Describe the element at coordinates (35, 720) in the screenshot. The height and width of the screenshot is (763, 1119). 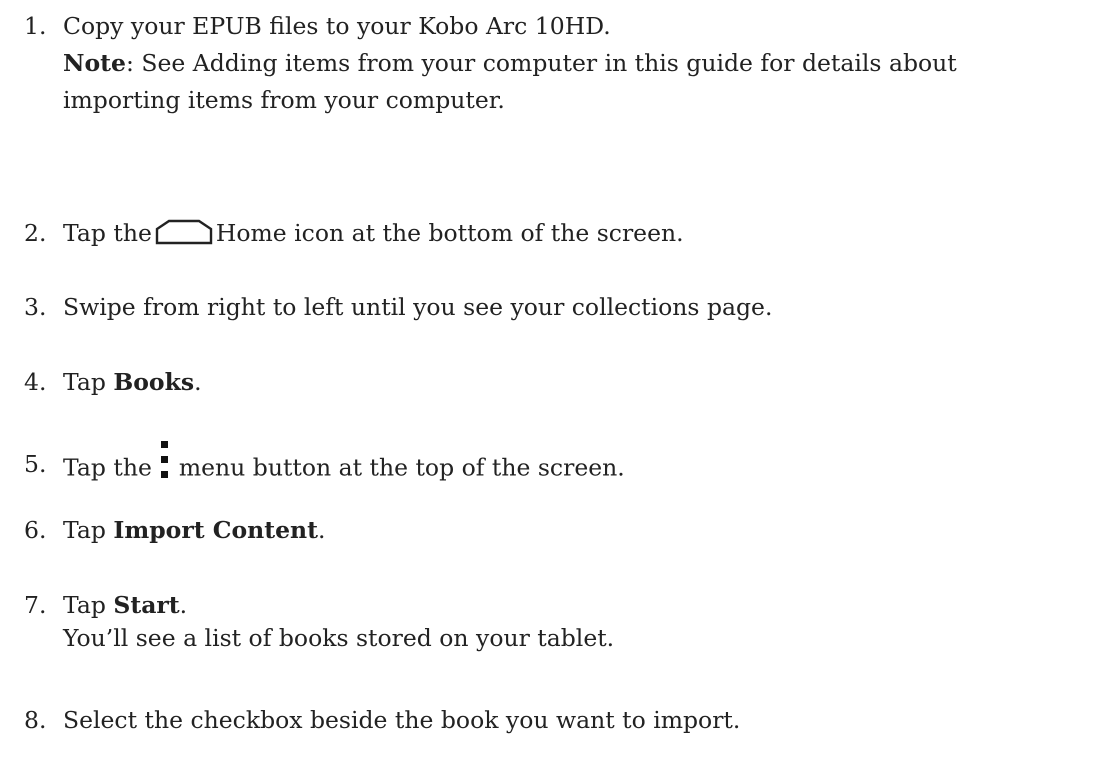
I see `step-number: 8.` at that location.